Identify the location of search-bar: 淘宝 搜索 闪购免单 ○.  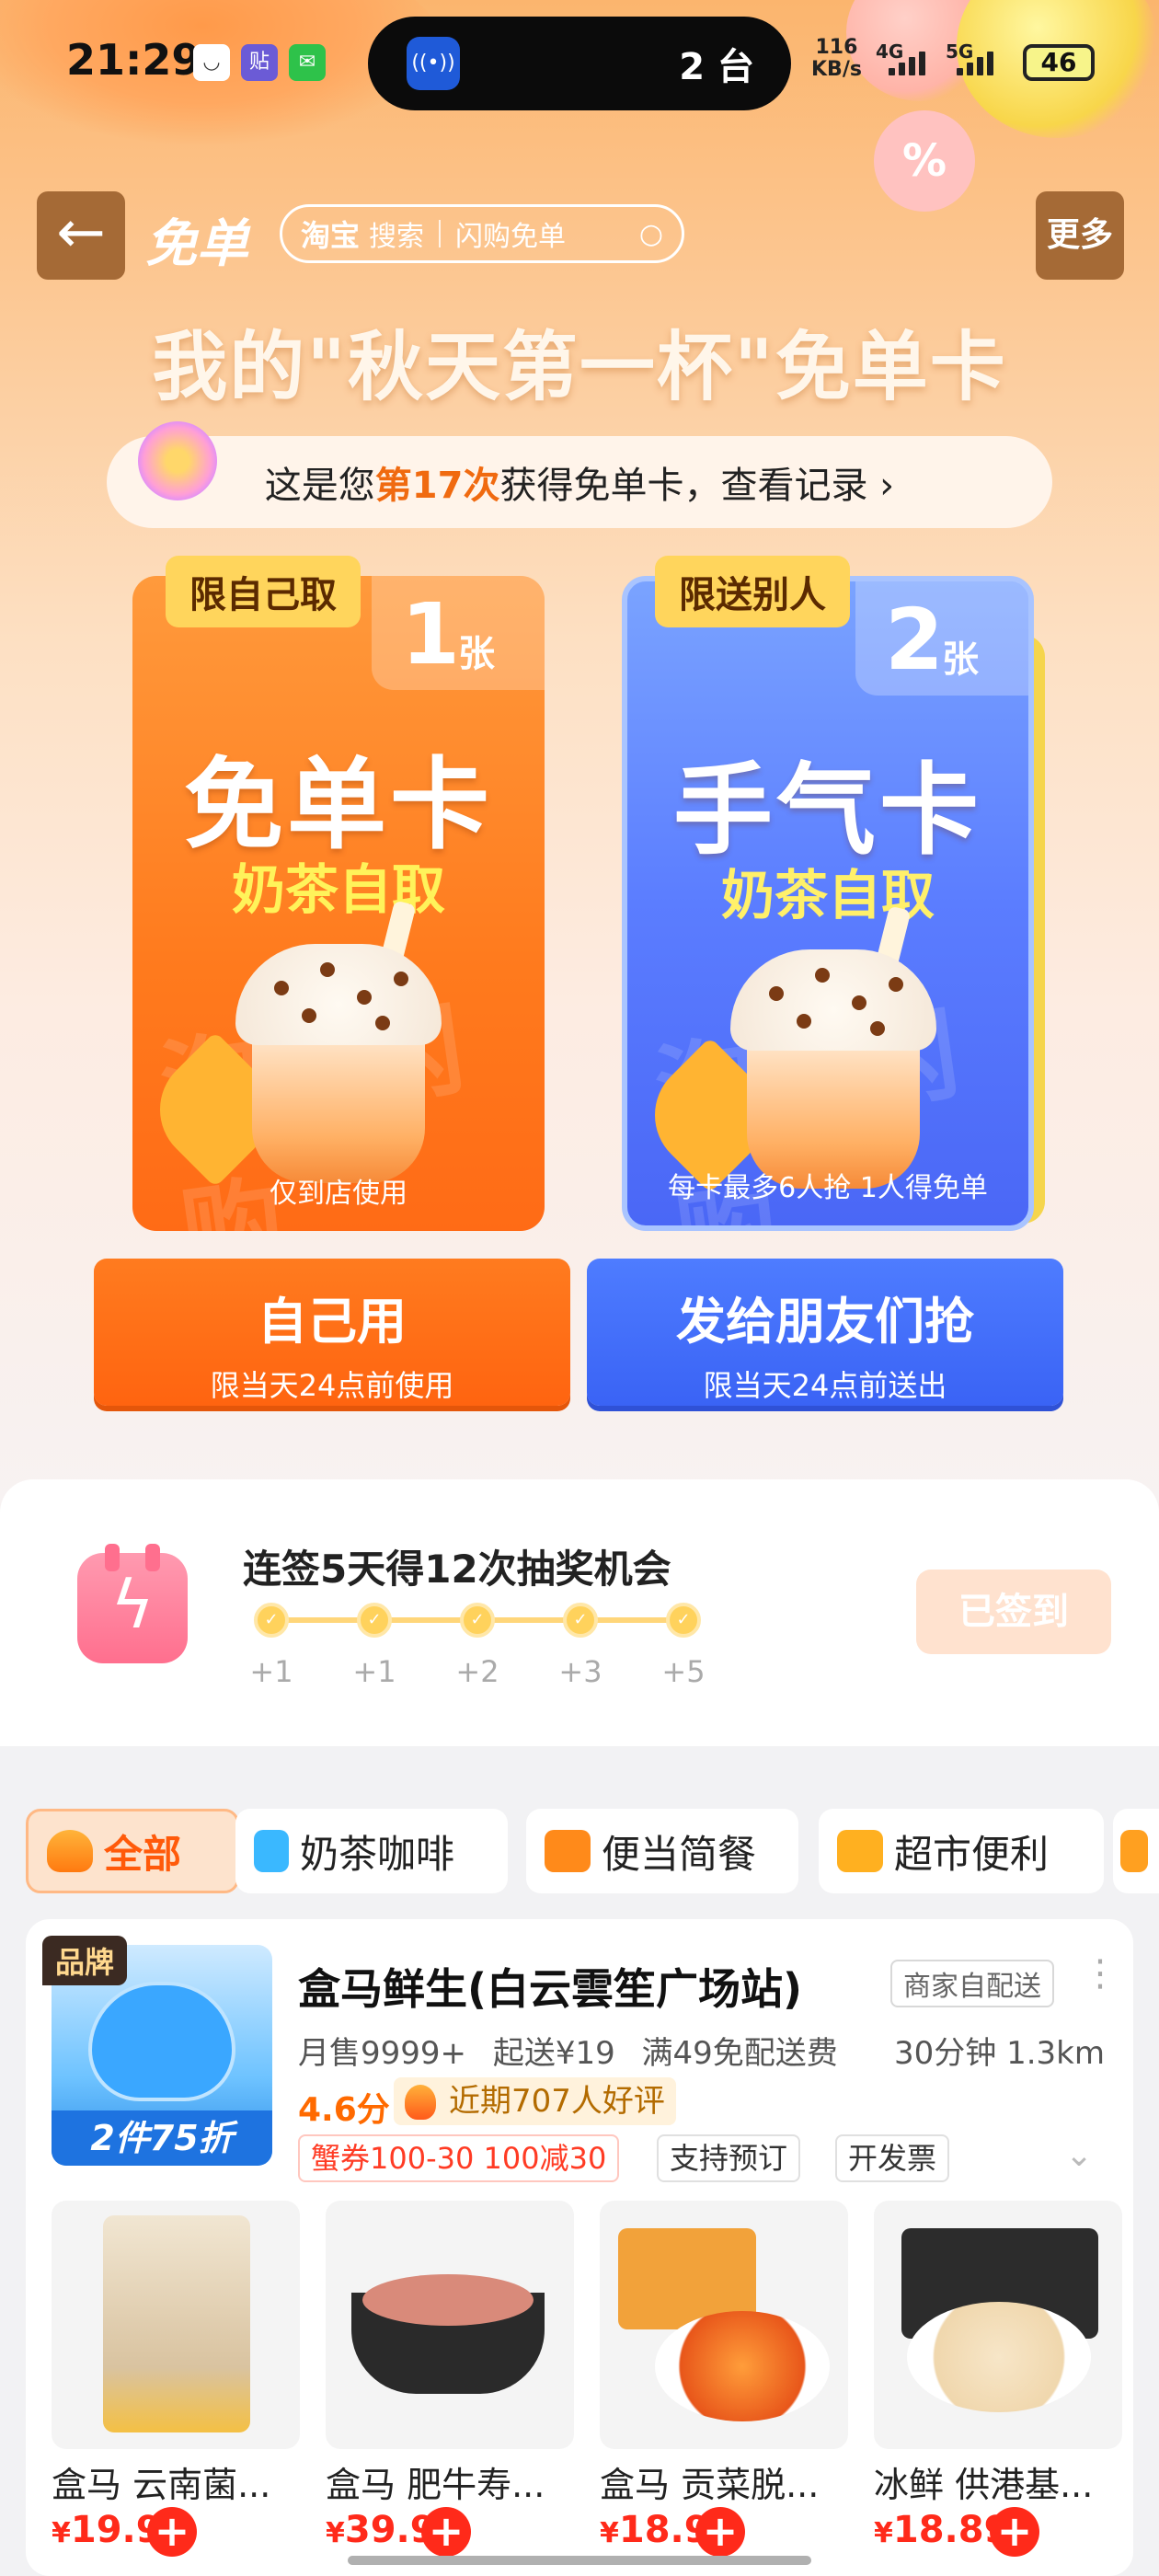
(482, 233).